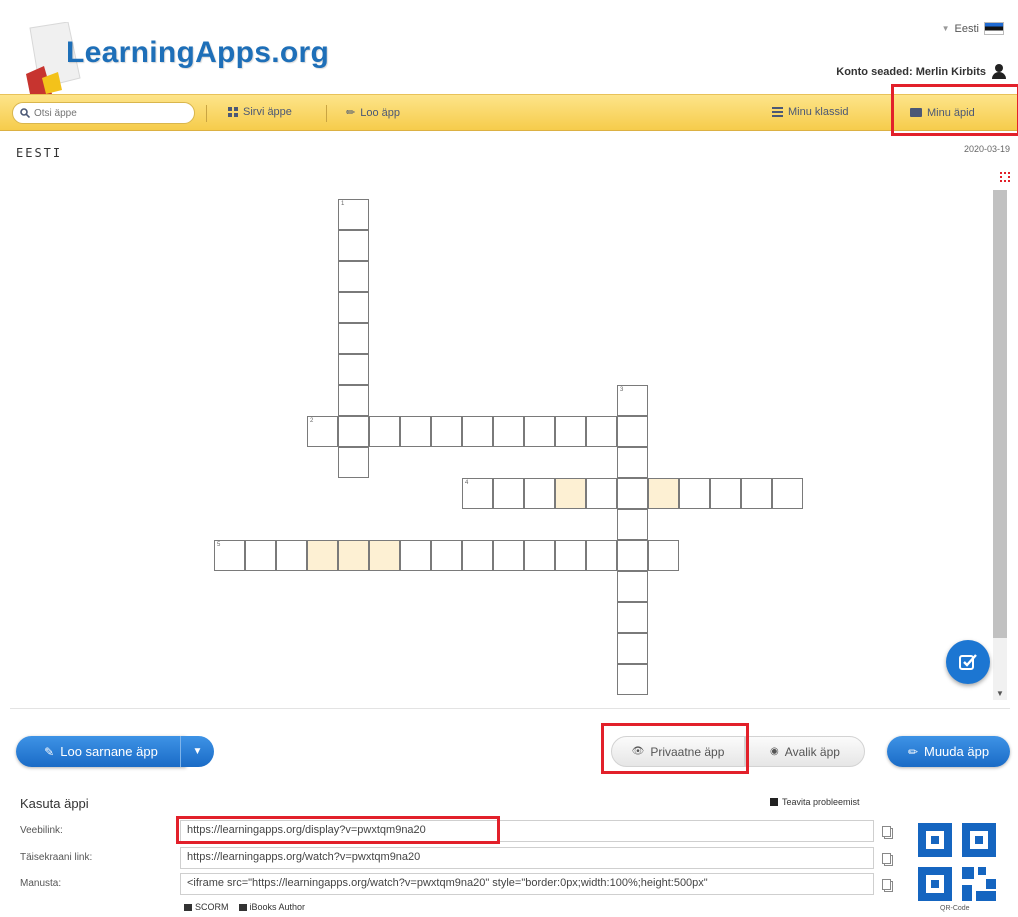 This screenshot has height=917, width=1018. What do you see at coordinates (219, 545) in the screenshot?
I see `clue-number: 5` at bounding box center [219, 545].